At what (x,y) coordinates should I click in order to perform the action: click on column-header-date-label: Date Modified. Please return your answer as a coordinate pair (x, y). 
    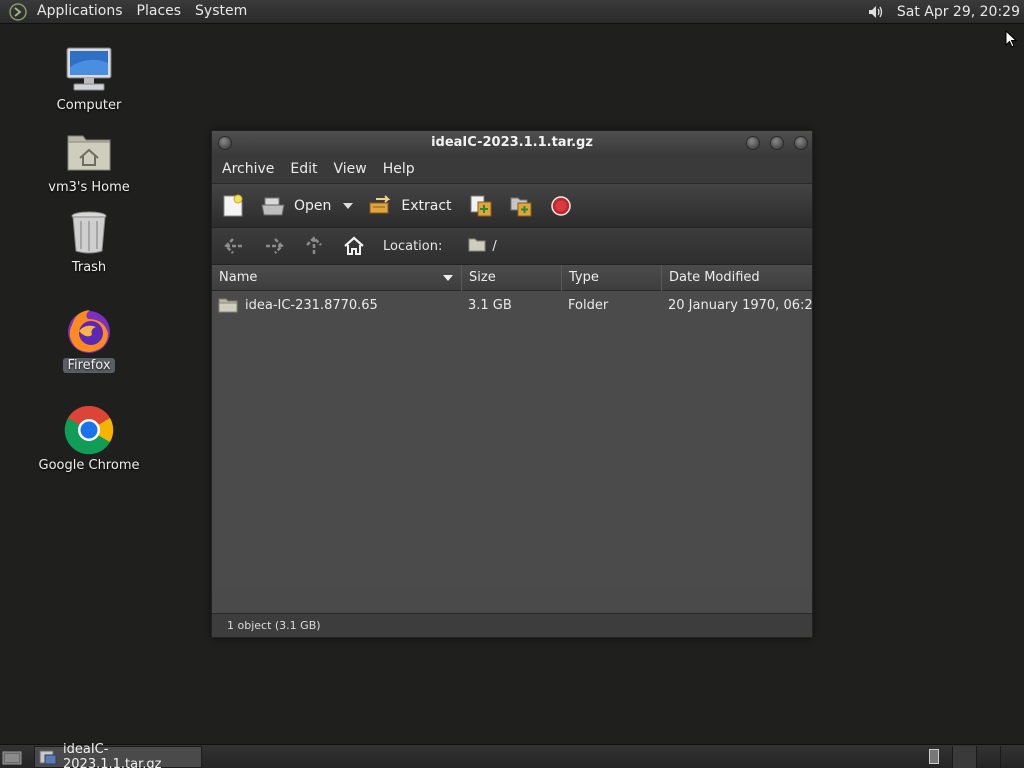
    Looking at the image, I should click on (714, 277).